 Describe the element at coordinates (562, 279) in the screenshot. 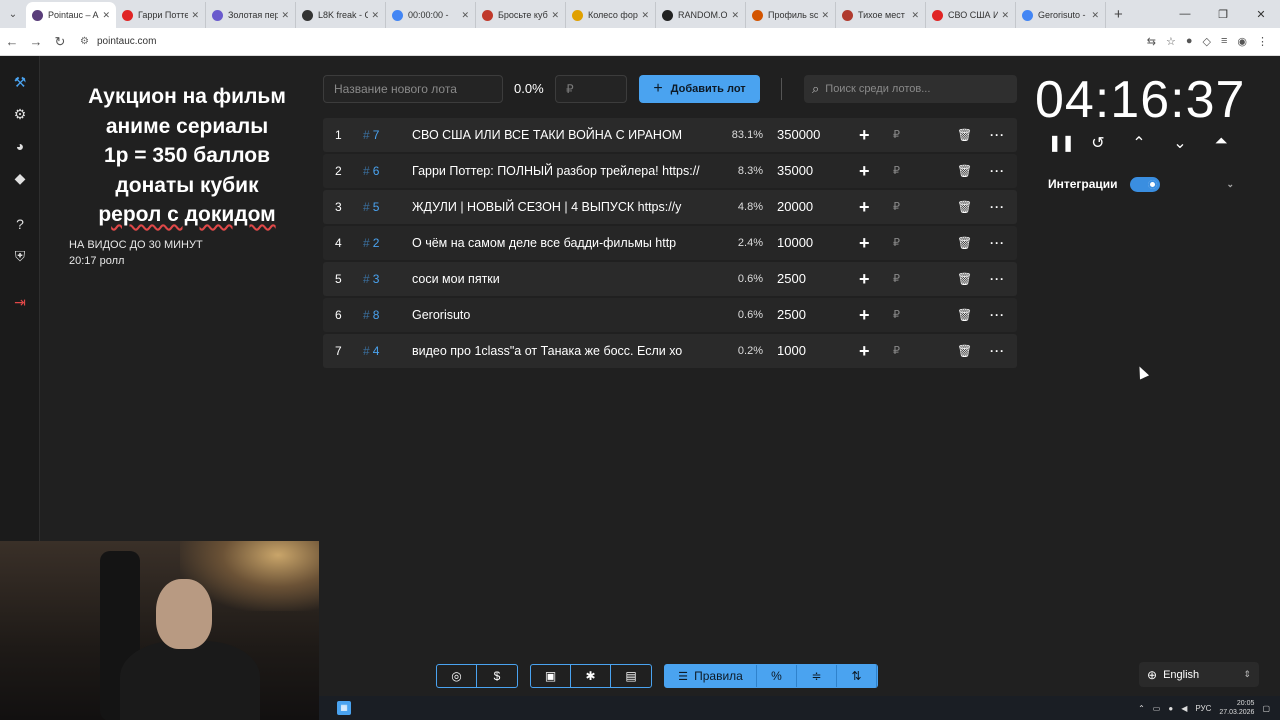

I see `lot-name: соси мои пятки` at that location.